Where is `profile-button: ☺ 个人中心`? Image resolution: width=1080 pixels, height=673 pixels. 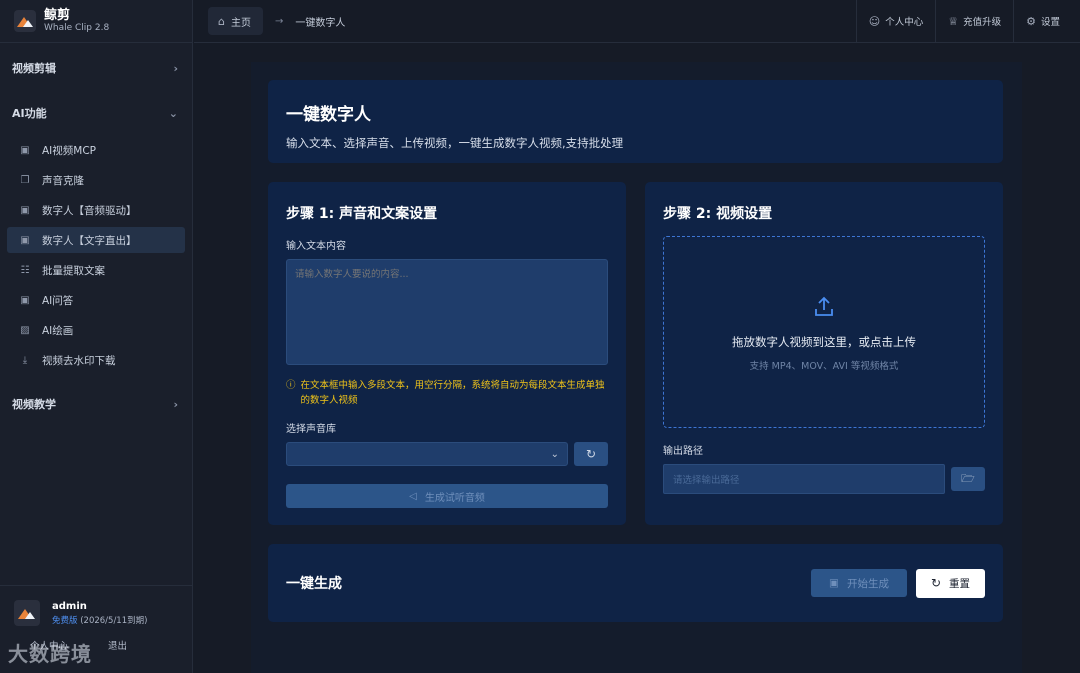 profile-button: ☺ 个人中心 is located at coordinates (895, 21).